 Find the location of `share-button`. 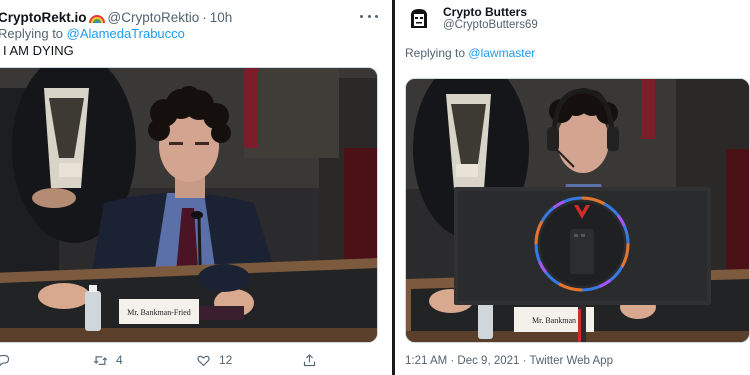

share-button is located at coordinates (313, 360).